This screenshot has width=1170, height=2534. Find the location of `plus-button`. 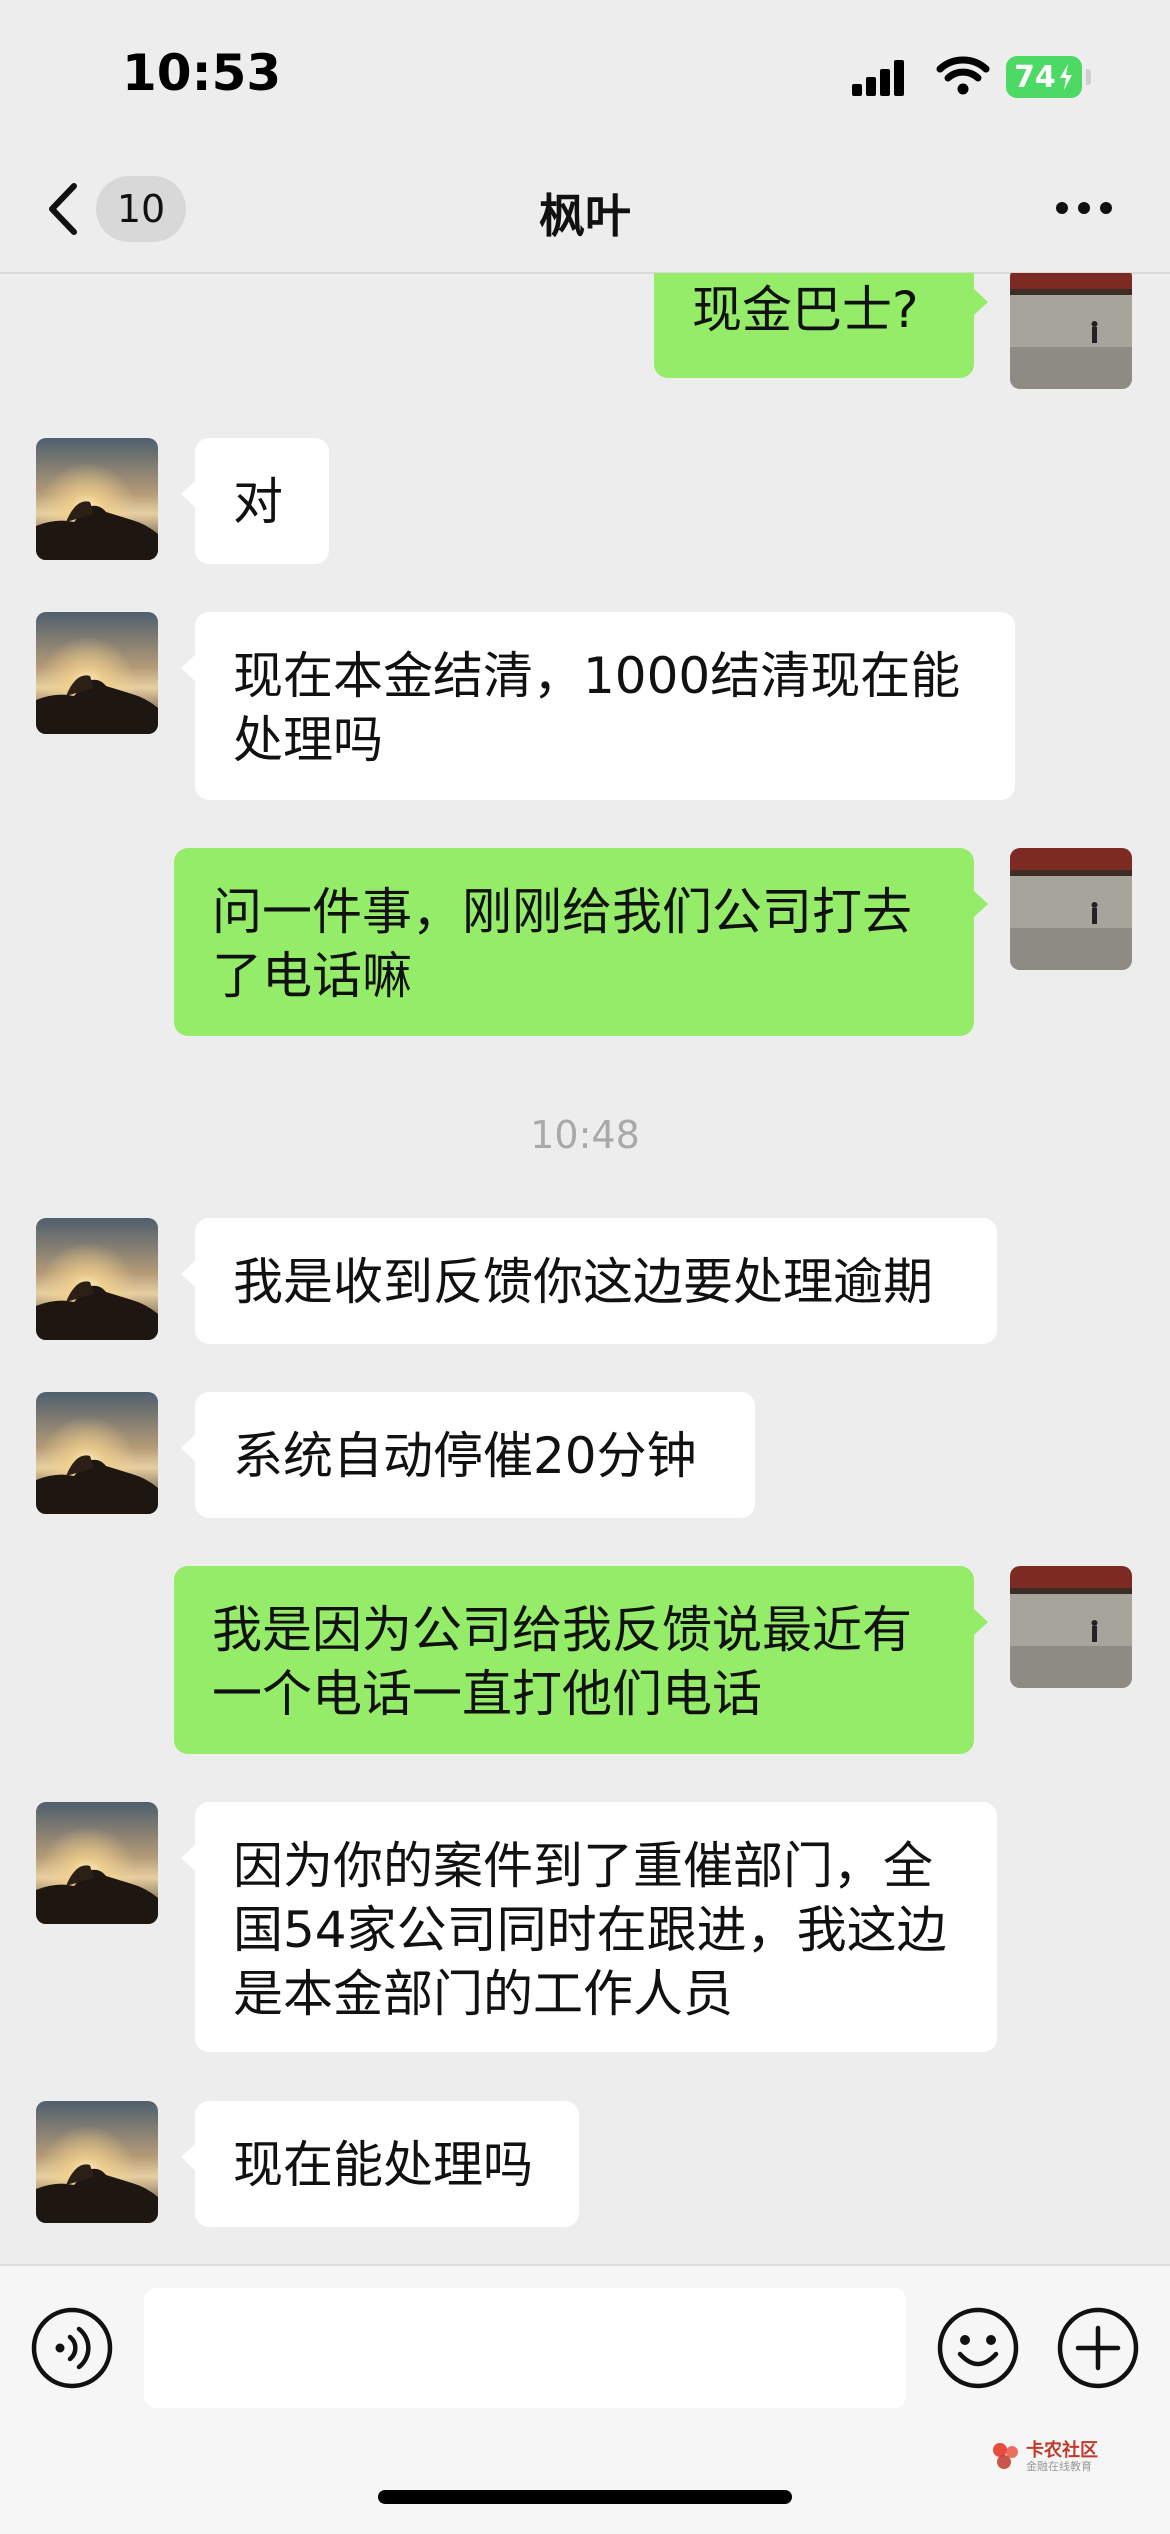

plus-button is located at coordinates (1098, 2350).